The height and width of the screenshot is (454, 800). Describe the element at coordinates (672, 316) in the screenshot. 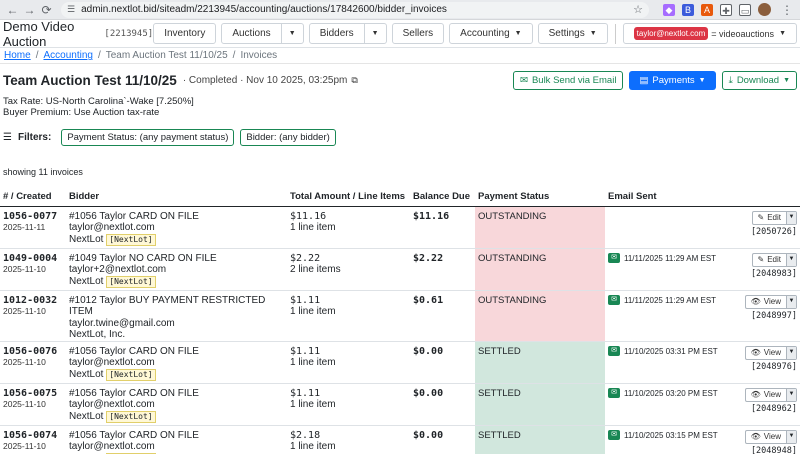

I see `email-sent-cell: ✉ 11/11/2025 11:29 AM EST` at that location.